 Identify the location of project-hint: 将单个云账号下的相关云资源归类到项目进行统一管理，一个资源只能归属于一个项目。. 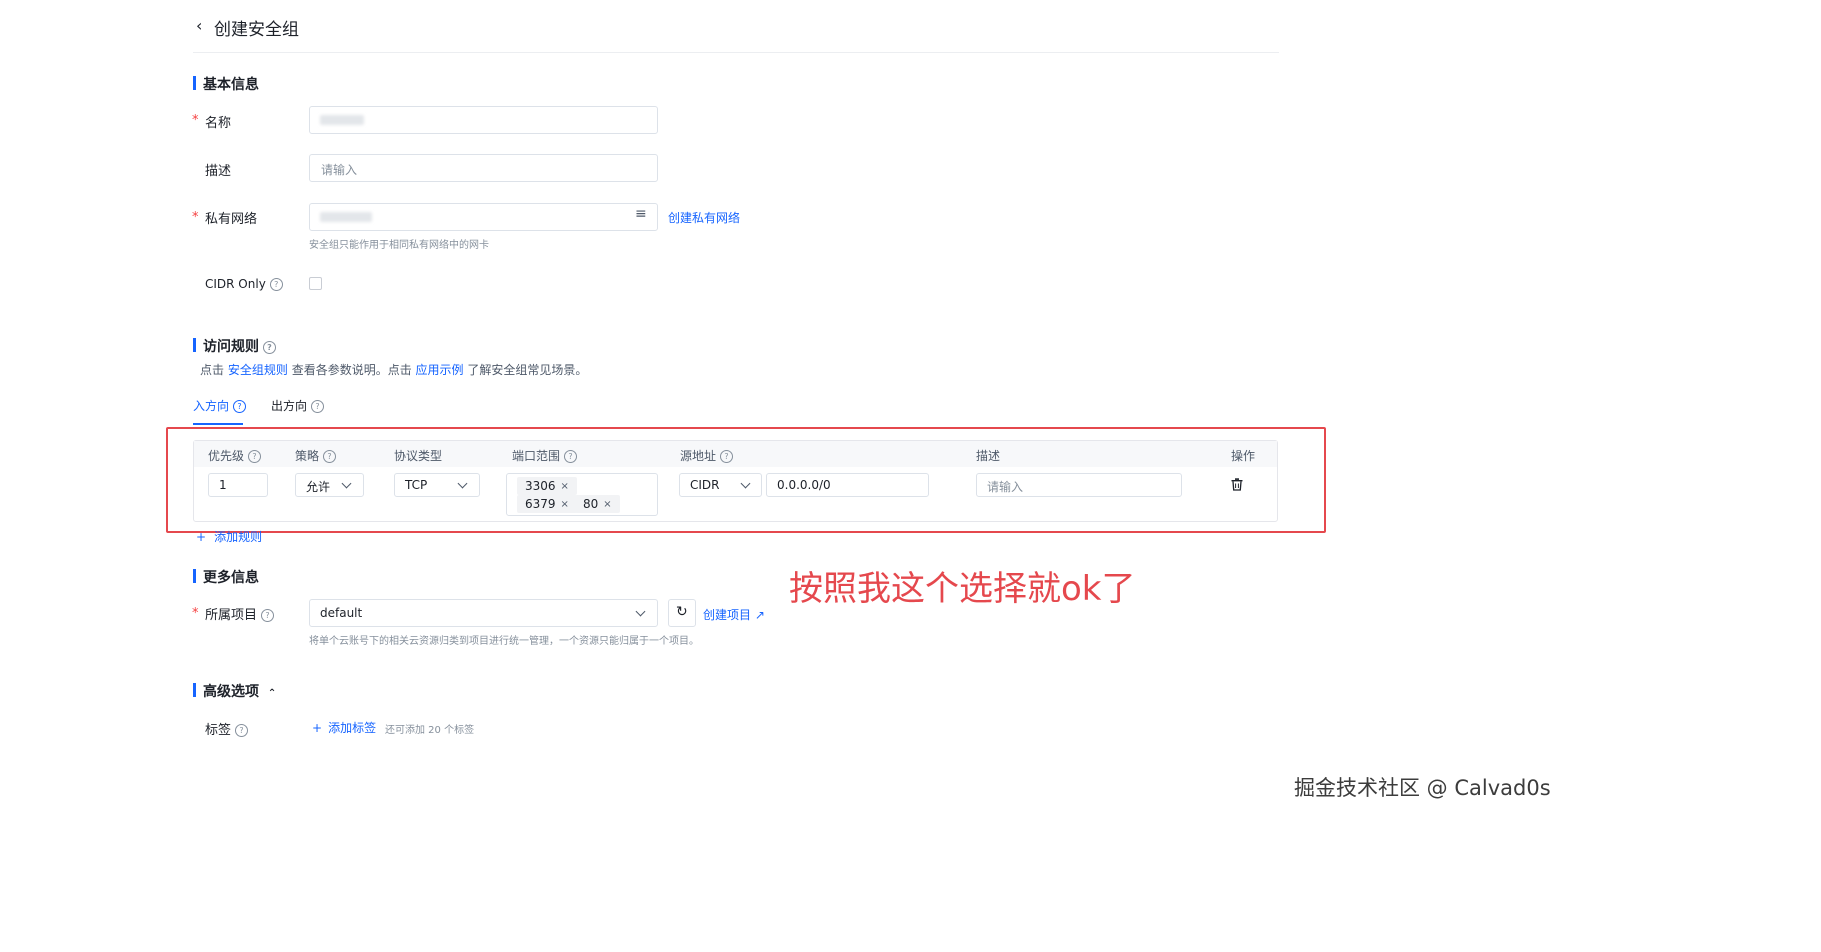
(504, 641).